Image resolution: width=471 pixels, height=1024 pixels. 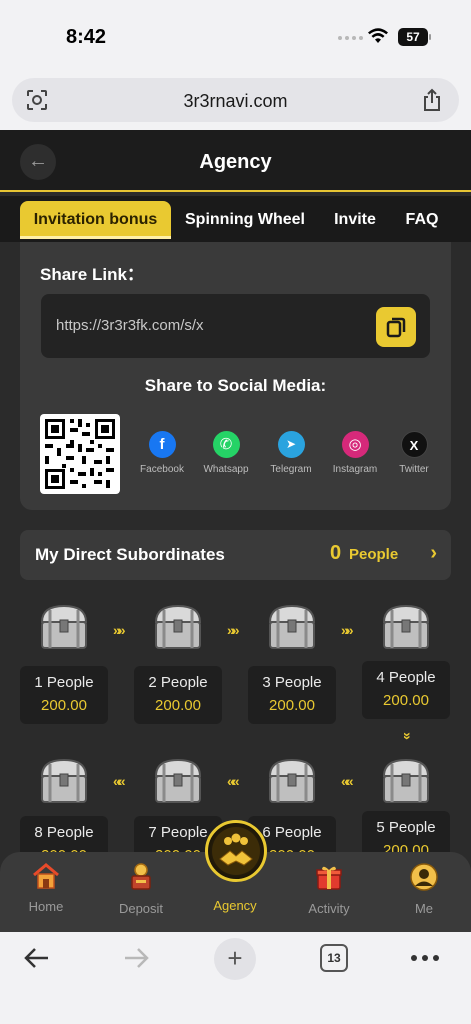 I want to click on wifi-icon, so click(x=378, y=35).